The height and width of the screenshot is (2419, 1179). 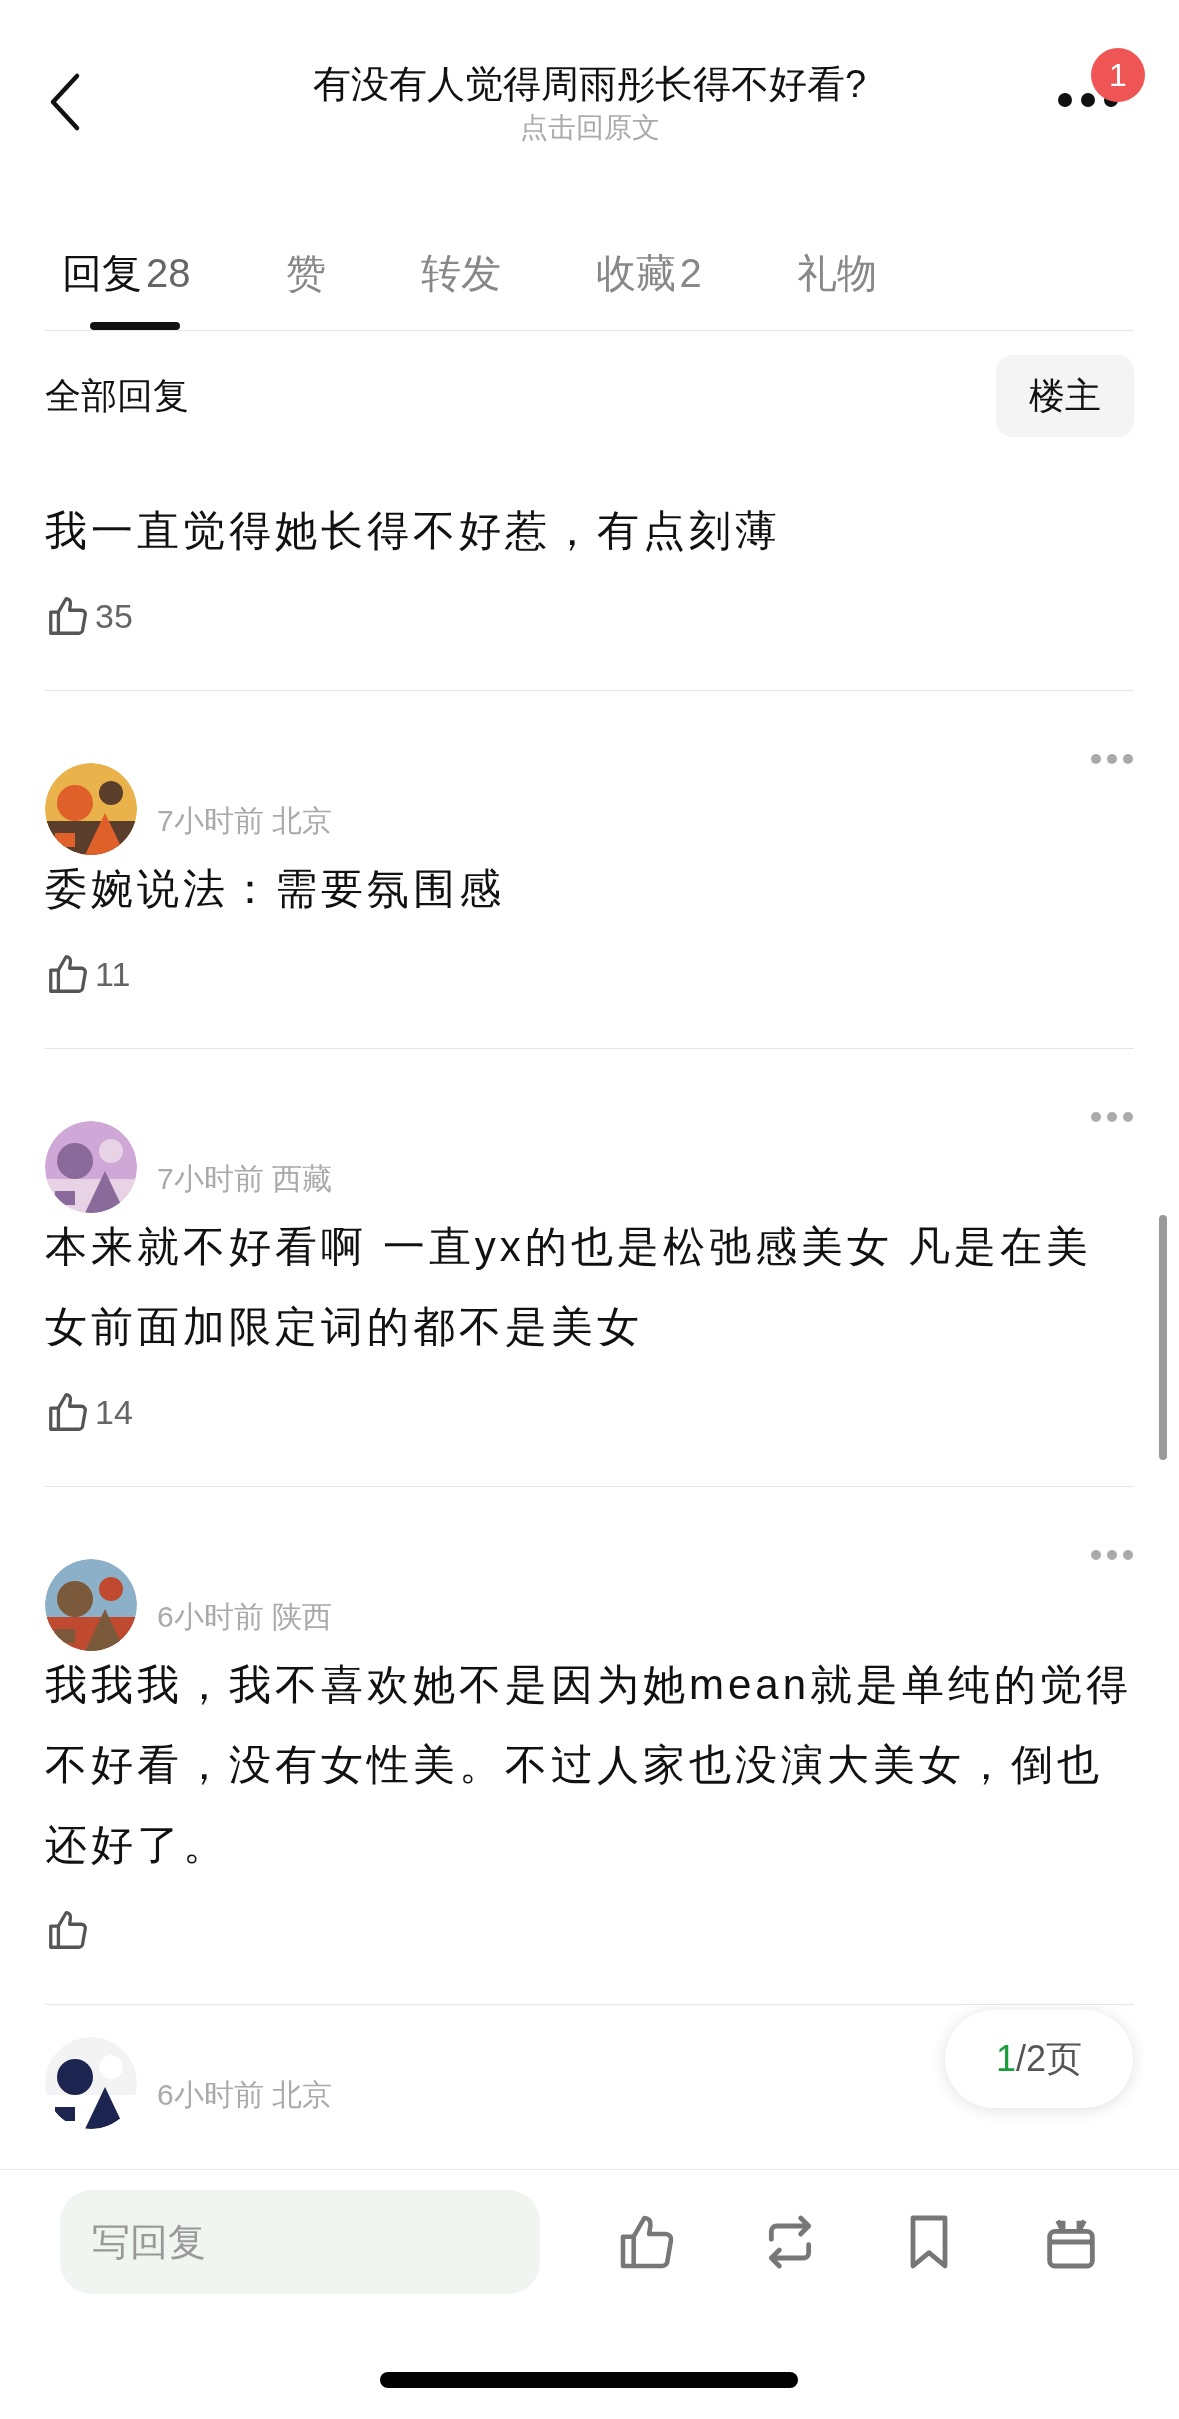 What do you see at coordinates (1118, 75) in the screenshot?
I see `notification-badge: 1` at bounding box center [1118, 75].